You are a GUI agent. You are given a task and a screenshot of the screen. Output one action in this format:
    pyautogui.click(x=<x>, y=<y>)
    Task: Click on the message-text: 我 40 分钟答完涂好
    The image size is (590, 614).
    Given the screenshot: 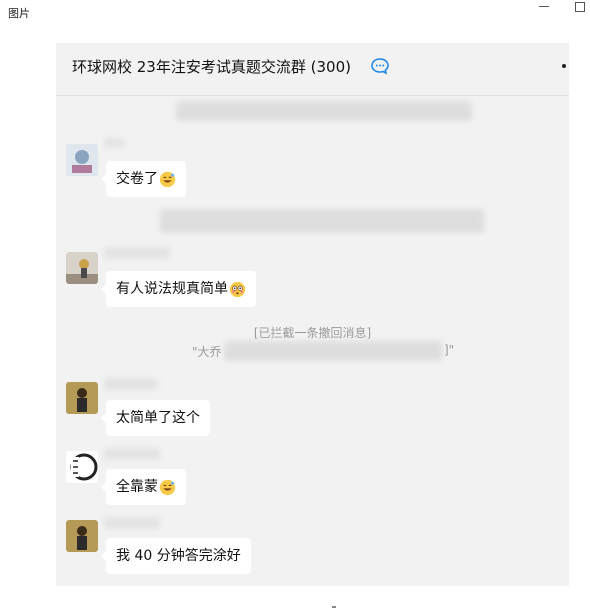 What is the action you would take?
    pyautogui.click(x=178, y=556)
    